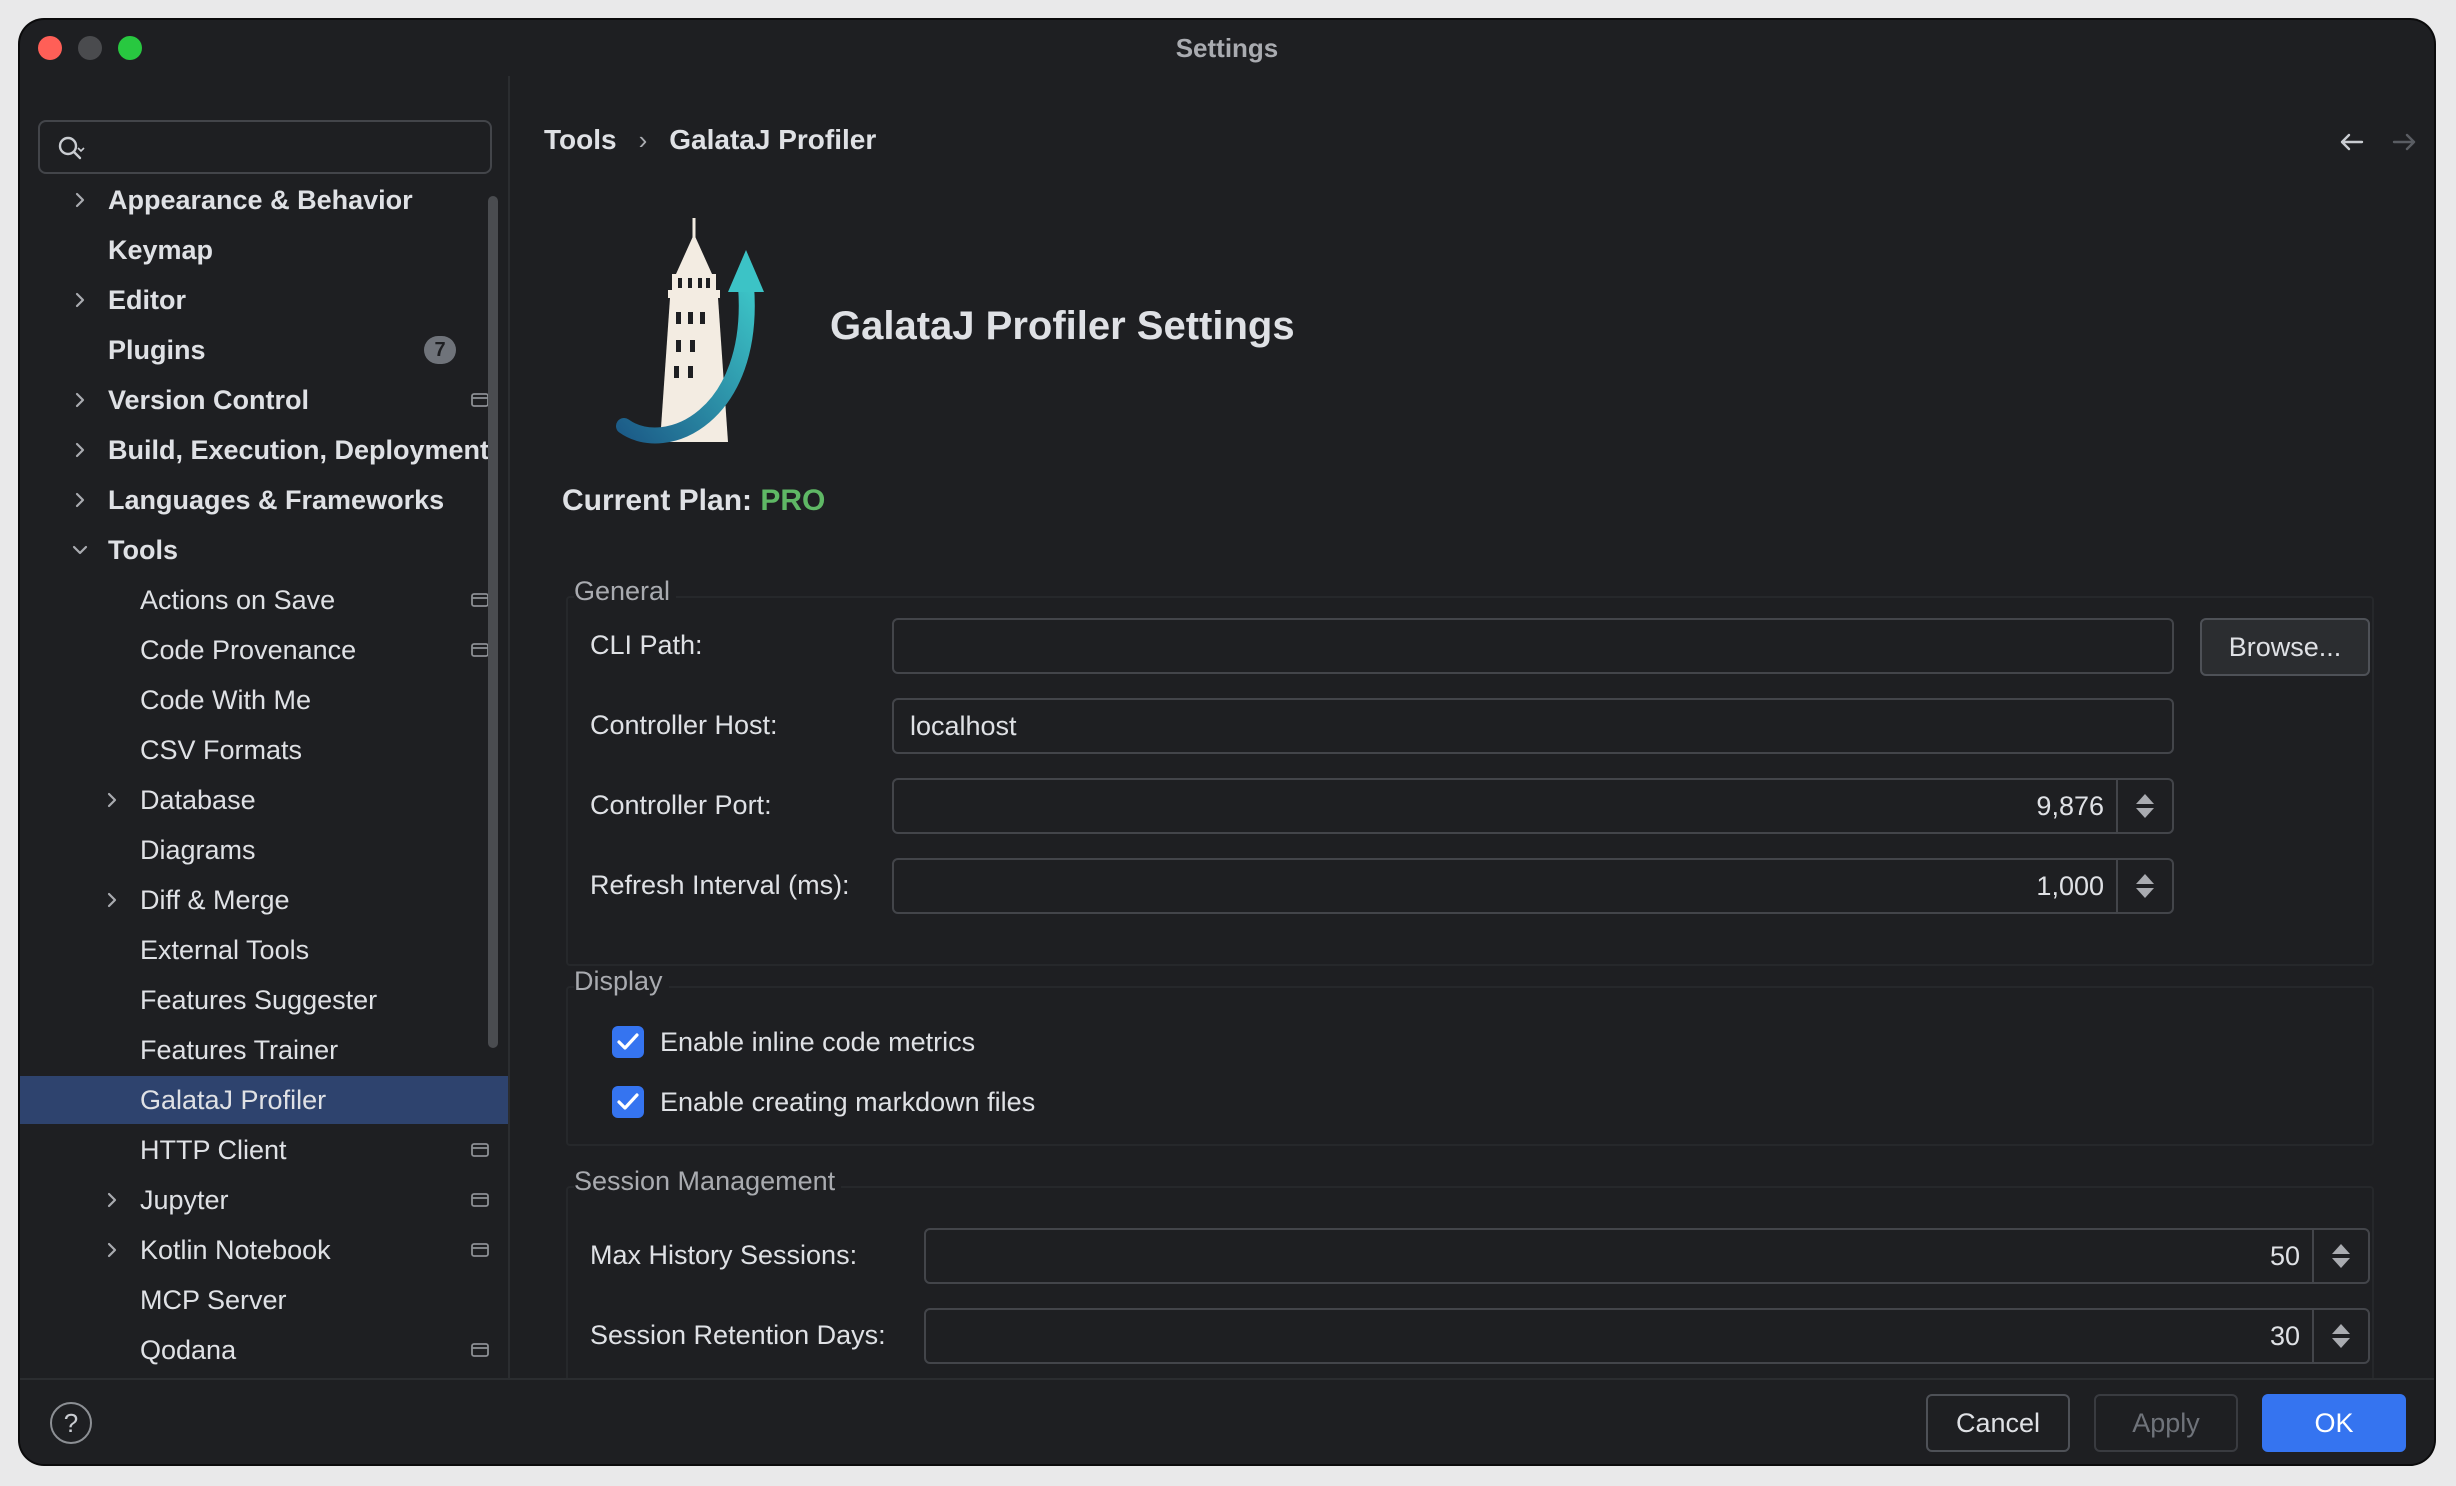 The height and width of the screenshot is (1486, 2456). Describe the element at coordinates (773, 139) in the screenshot. I see `breadcrumb-current: GalataJ Profiler` at that location.